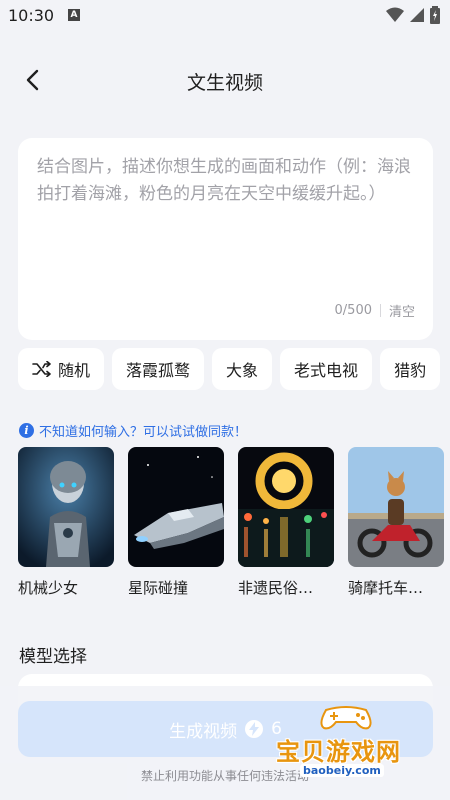 The width and height of the screenshot is (450, 800). I want to click on example-thumbnail-robot-girl, so click(66, 507).